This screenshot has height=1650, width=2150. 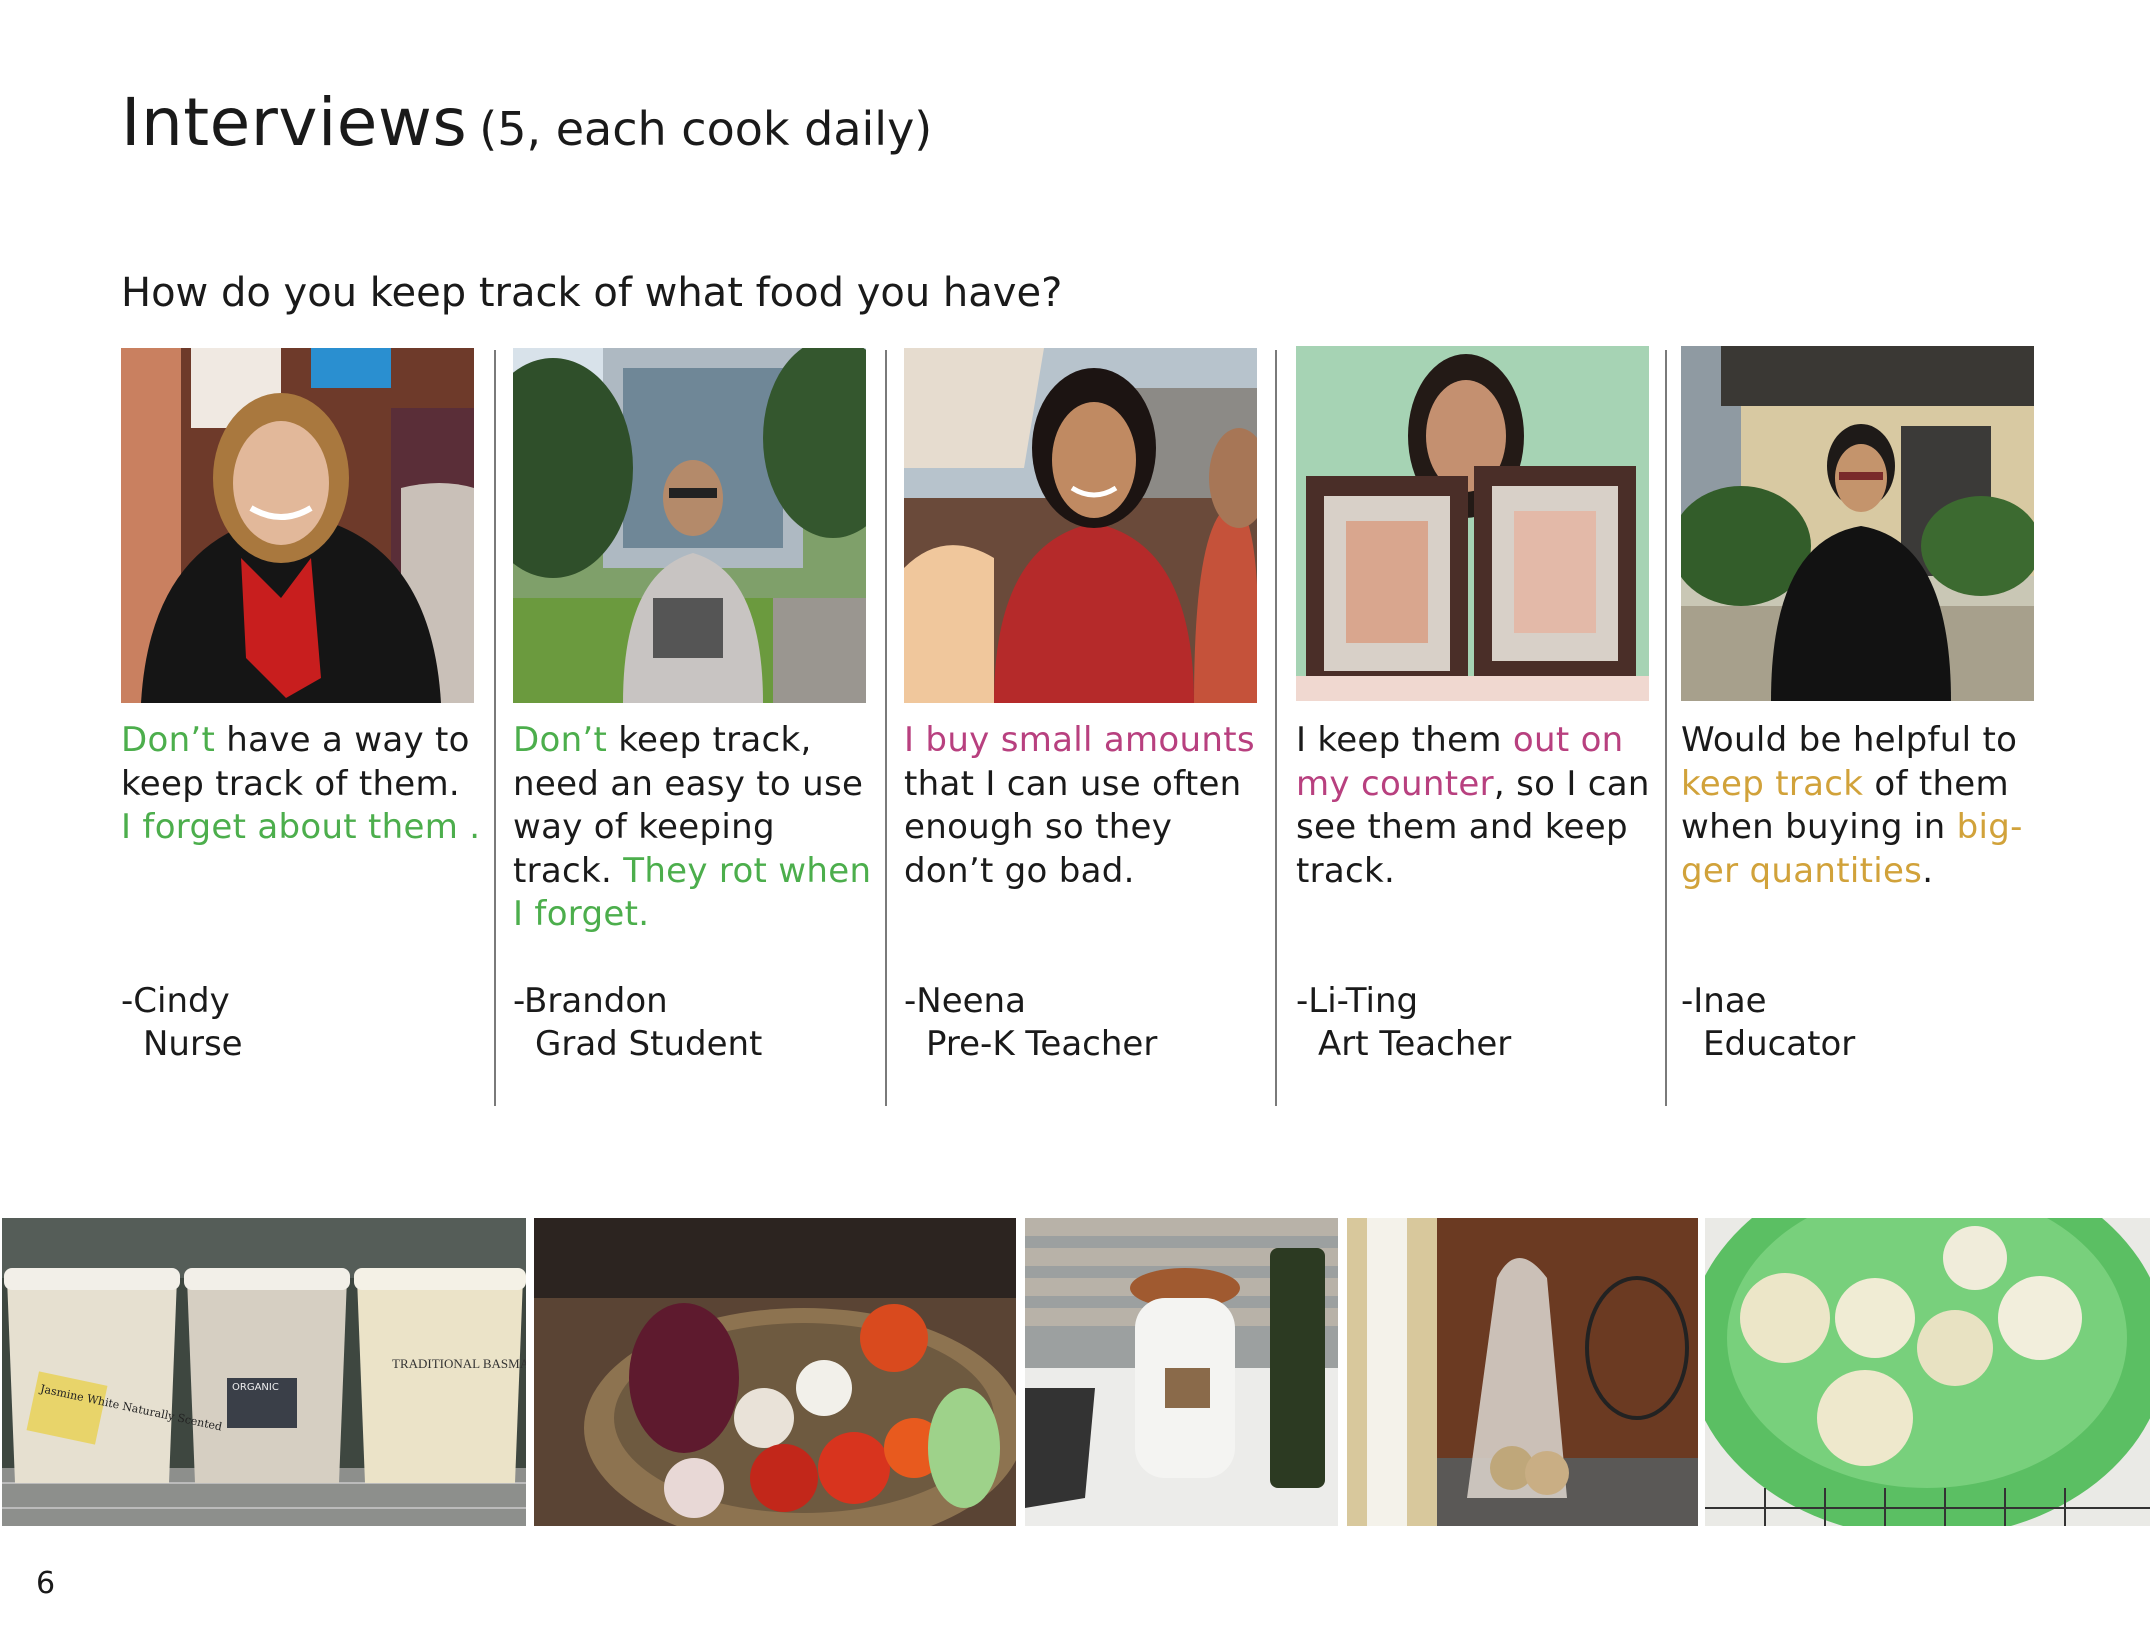 I want to click on rice-label-basmati: TRADITIONAL BASMATI RICE, so click(x=459, y=1363).